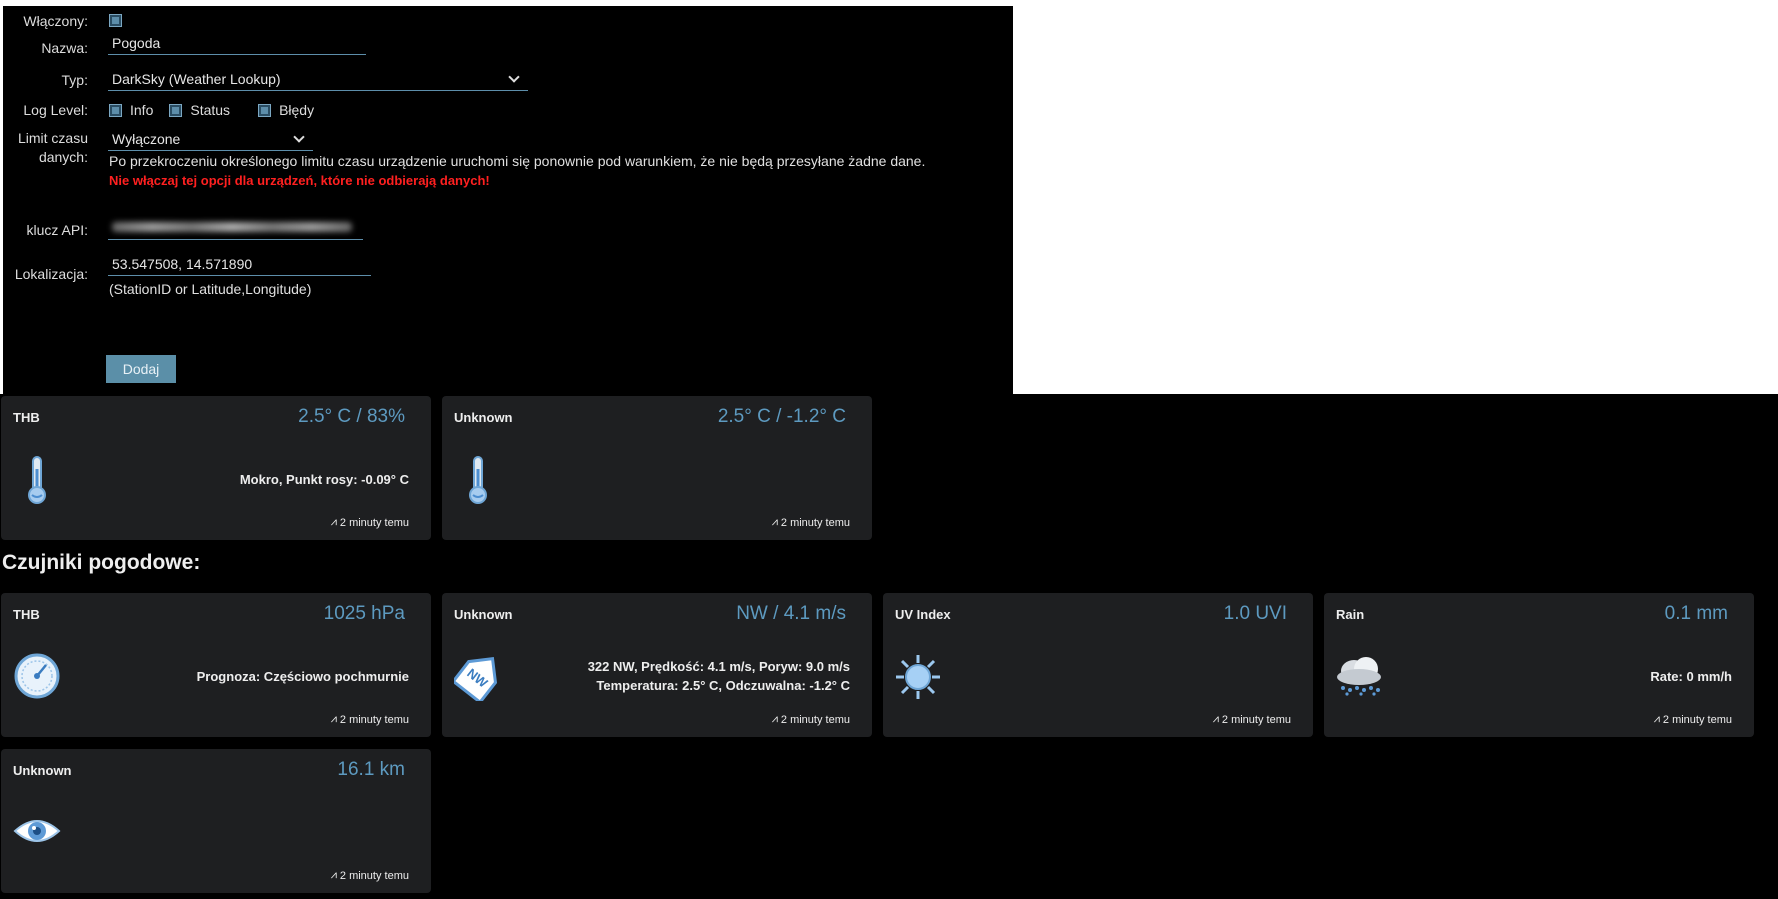  I want to click on device-card-unknown-temp: Unknown 2.5° C / -1.2° C ⩘ 2 minuty temu, so click(657, 468).